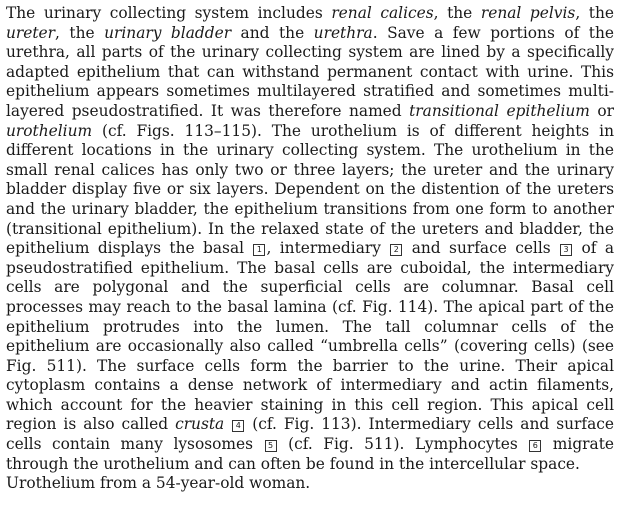 This screenshot has width=620, height=517. I want to click on term-urothelium: urothelium, so click(49, 130).